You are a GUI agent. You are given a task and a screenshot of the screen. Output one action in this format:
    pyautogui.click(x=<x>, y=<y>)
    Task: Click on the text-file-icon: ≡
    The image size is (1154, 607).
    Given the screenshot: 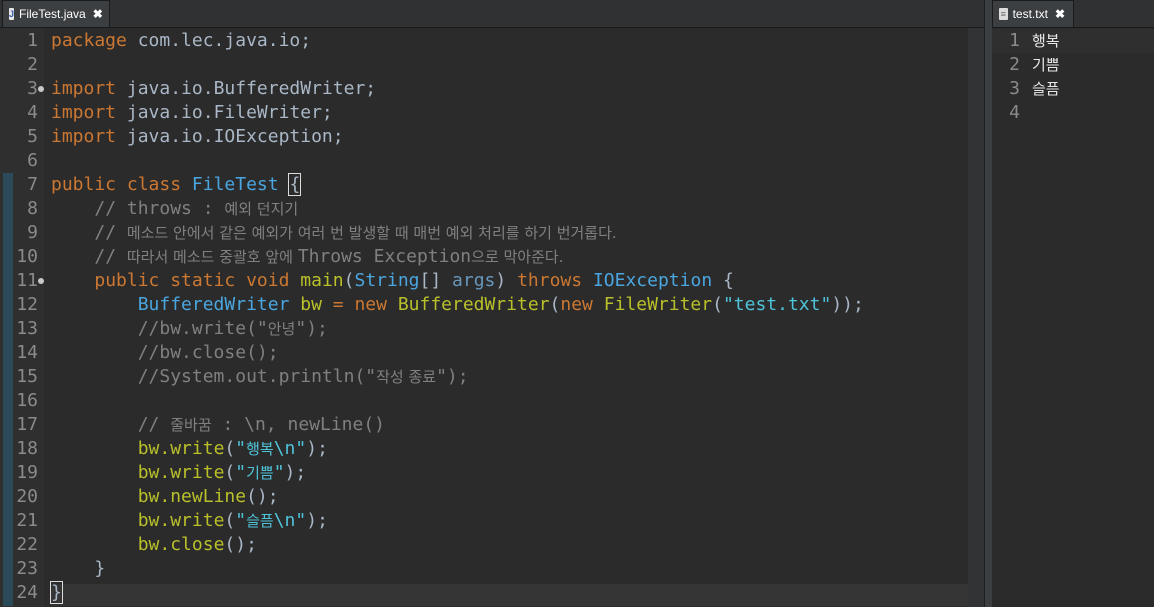 What is the action you would take?
    pyautogui.click(x=1003, y=14)
    